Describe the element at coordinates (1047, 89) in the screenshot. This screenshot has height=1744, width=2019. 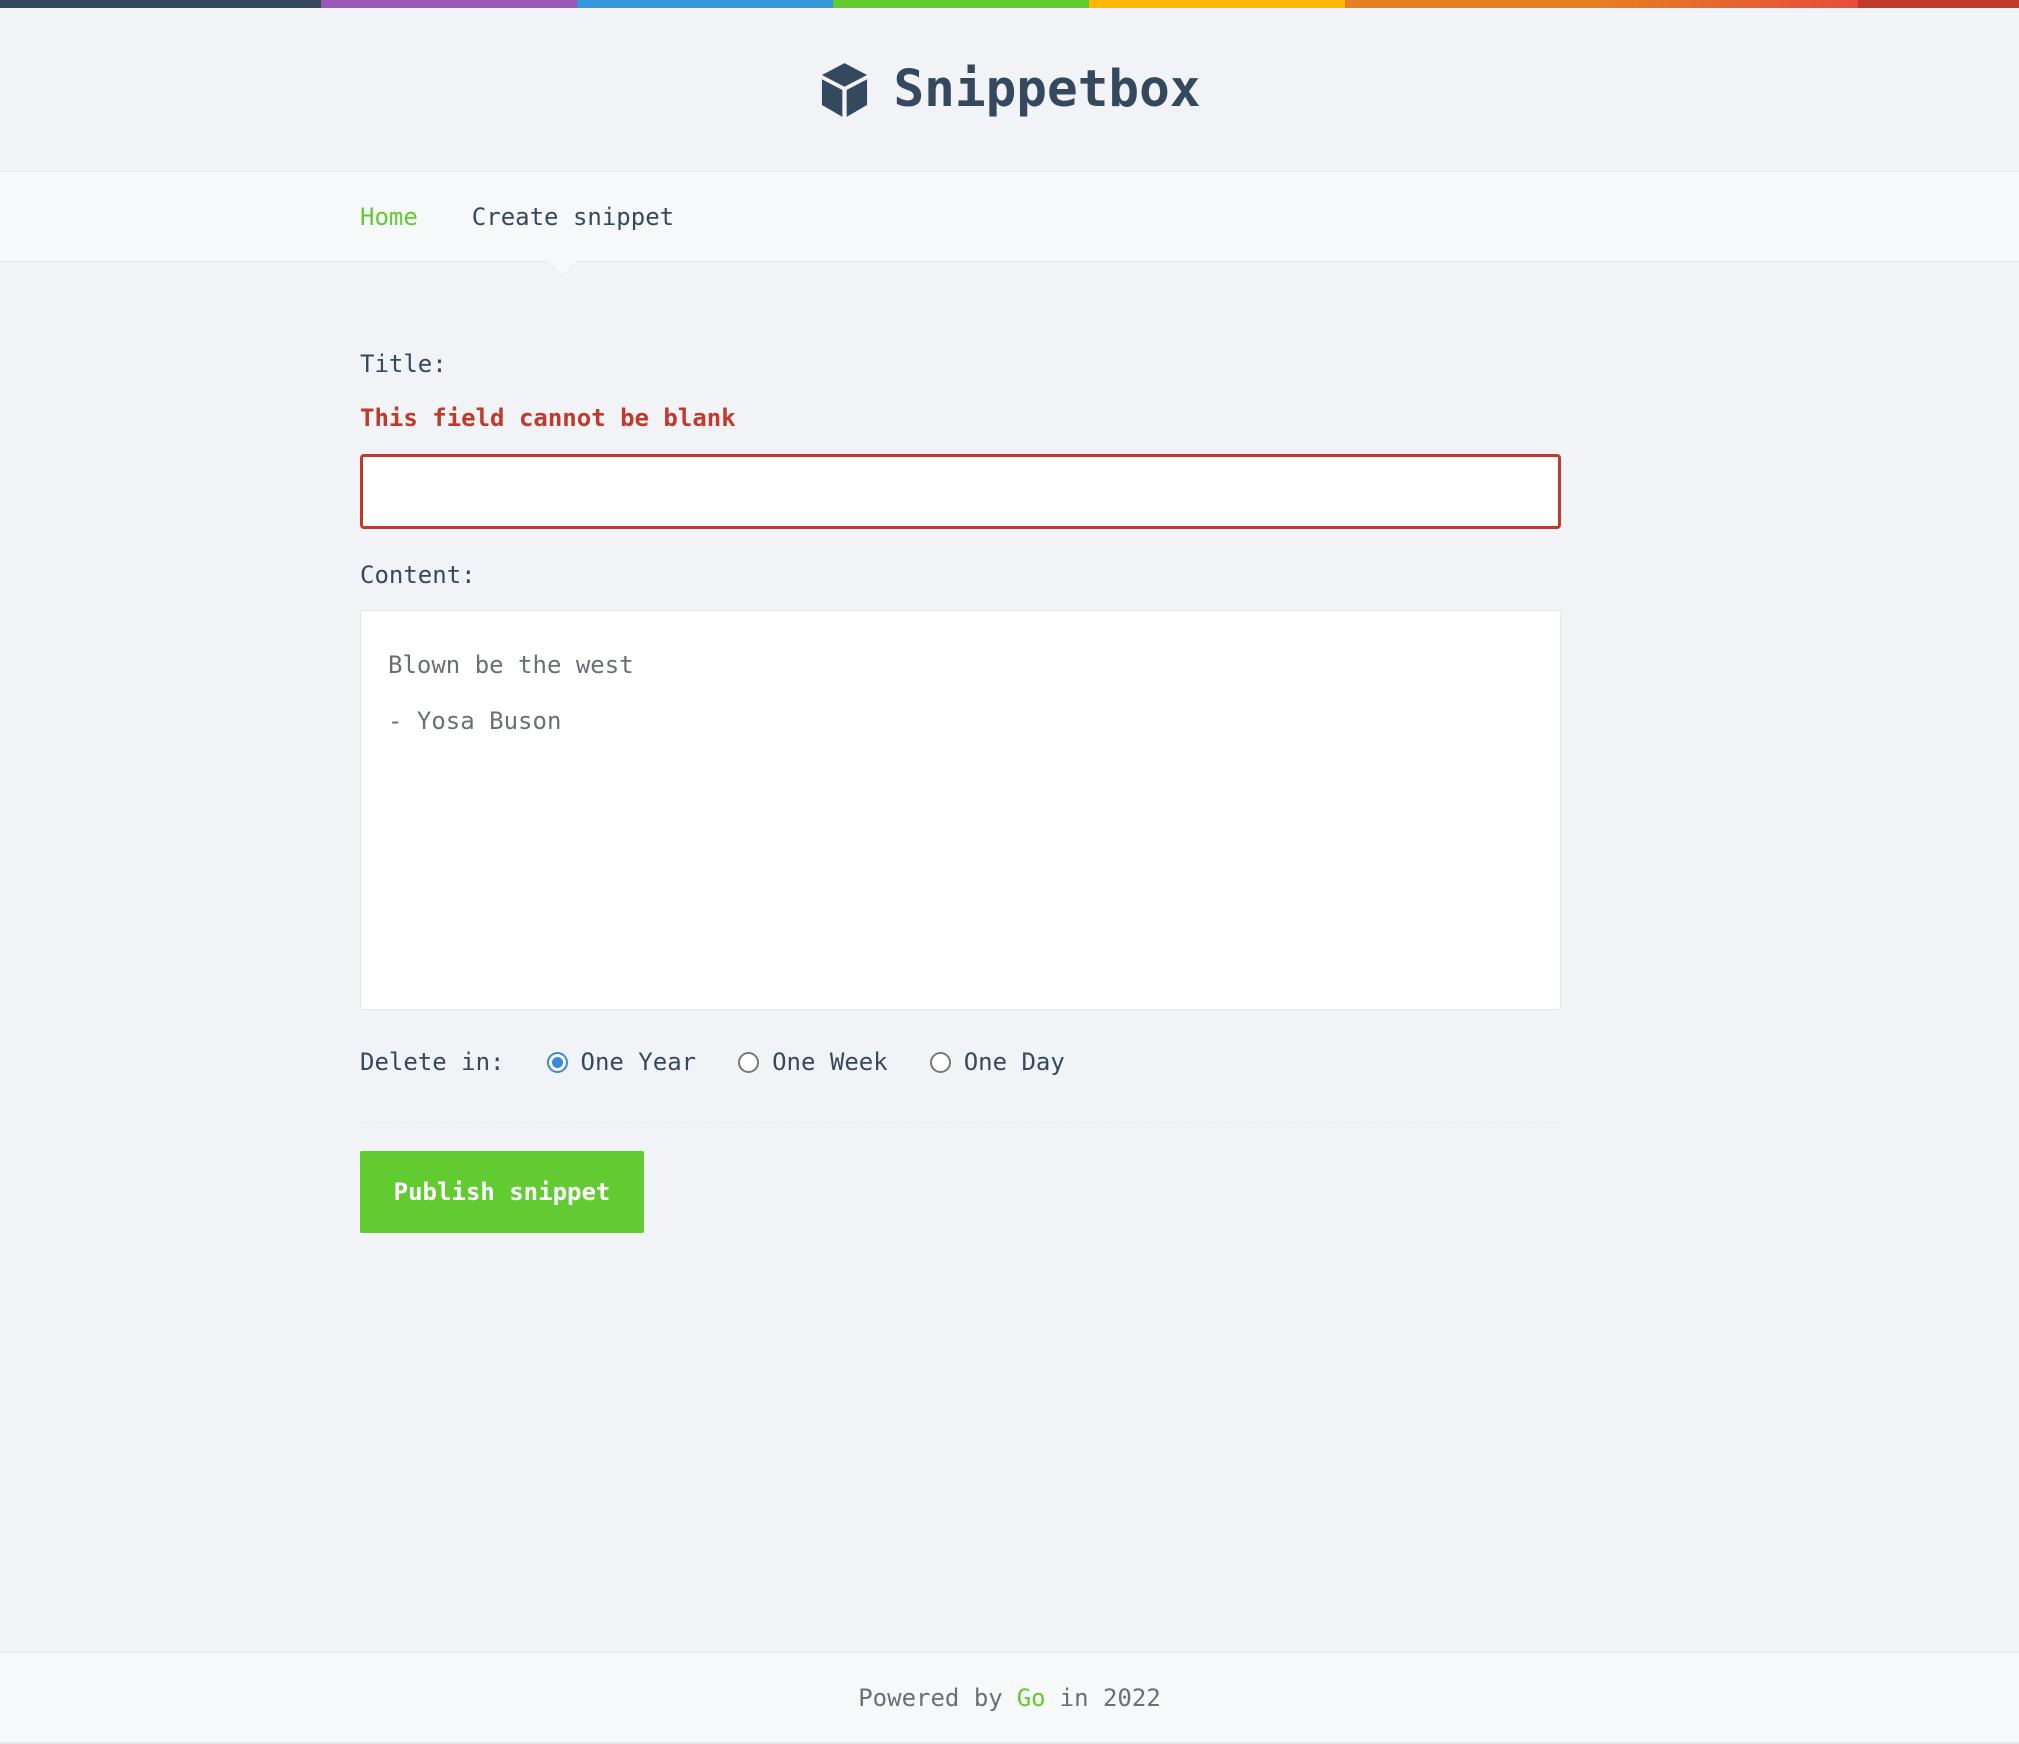
I see `brand-name: Snippetbox` at that location.